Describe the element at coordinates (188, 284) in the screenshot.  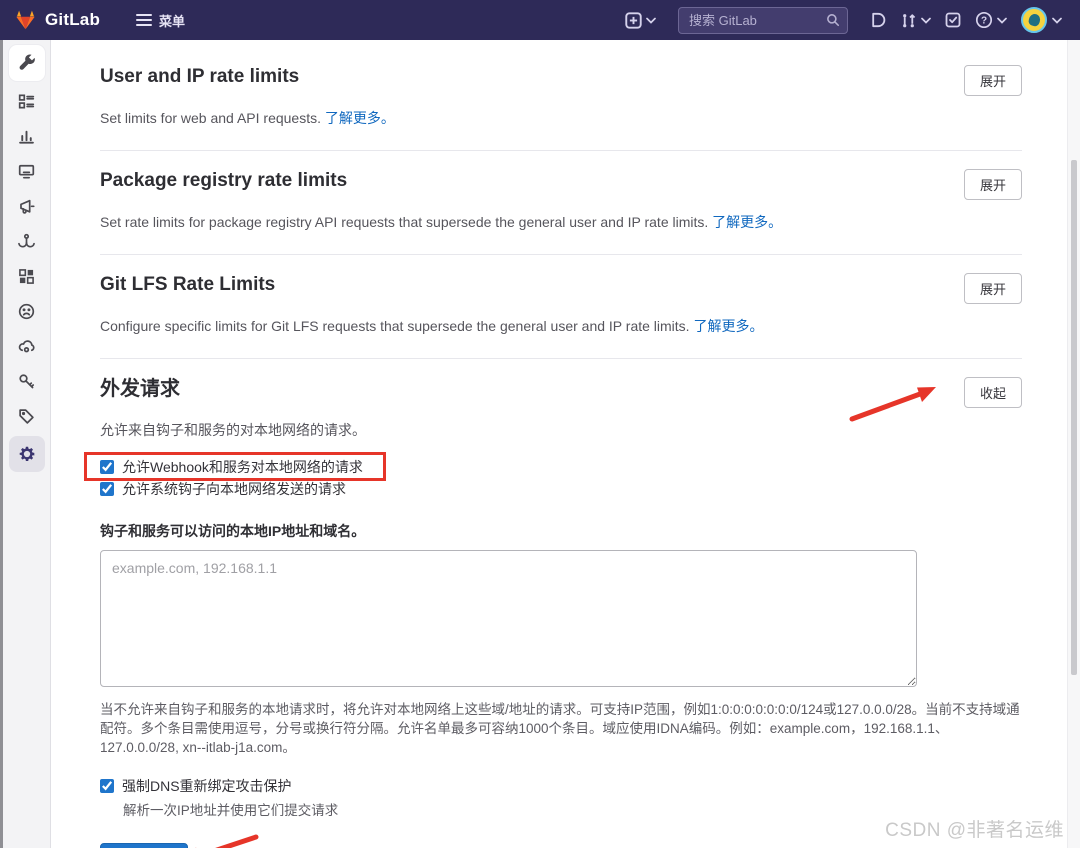
I see `section-title: Git LFS Rate Limits` at that location.